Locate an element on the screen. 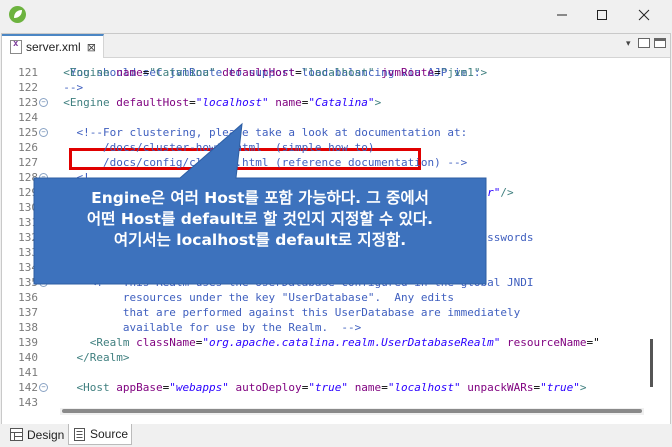 The image size is (672, 447). callout-line-2: 어떤 Host를 default로 할 것인지 지정할 수 있다. is located at coordinates (260, 219).